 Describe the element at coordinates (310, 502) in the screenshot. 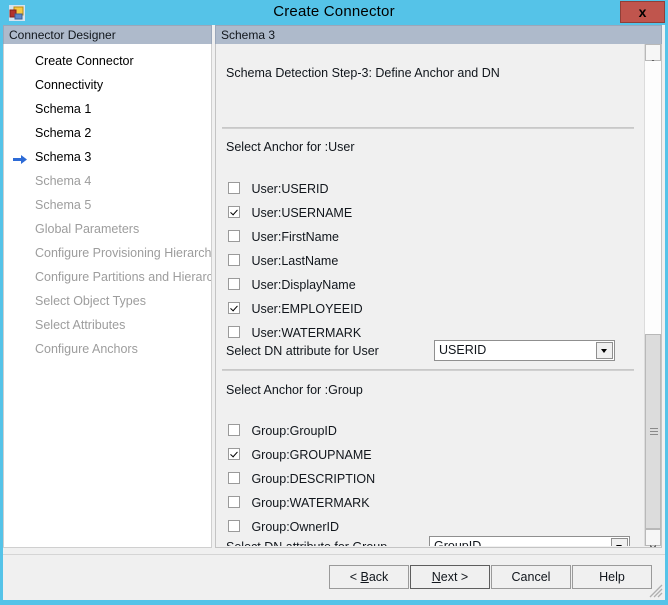

I see `checkbox-label: Group:WATERMARK` at that location.